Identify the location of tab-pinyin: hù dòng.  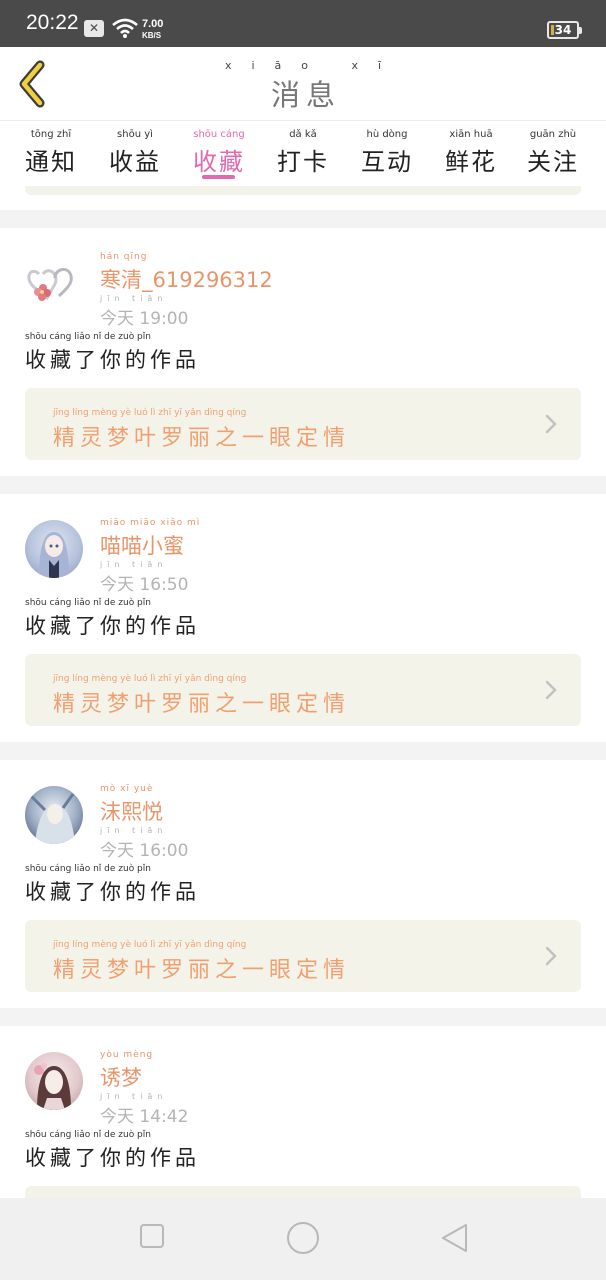
(387, 134).